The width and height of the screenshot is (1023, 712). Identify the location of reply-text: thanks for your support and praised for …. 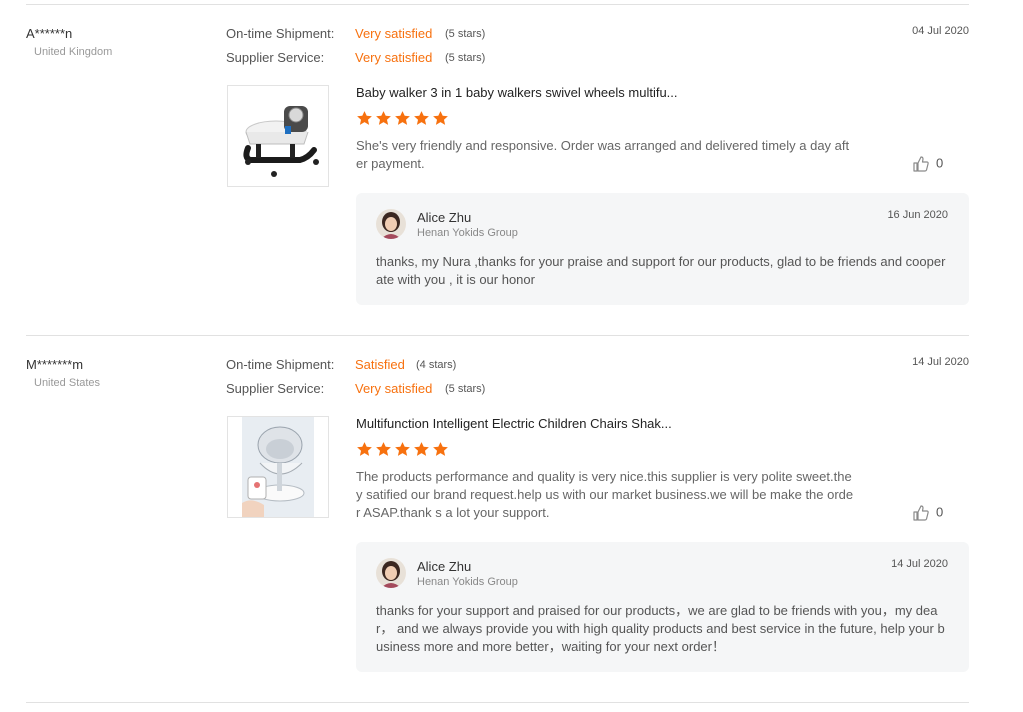
(660, 628).